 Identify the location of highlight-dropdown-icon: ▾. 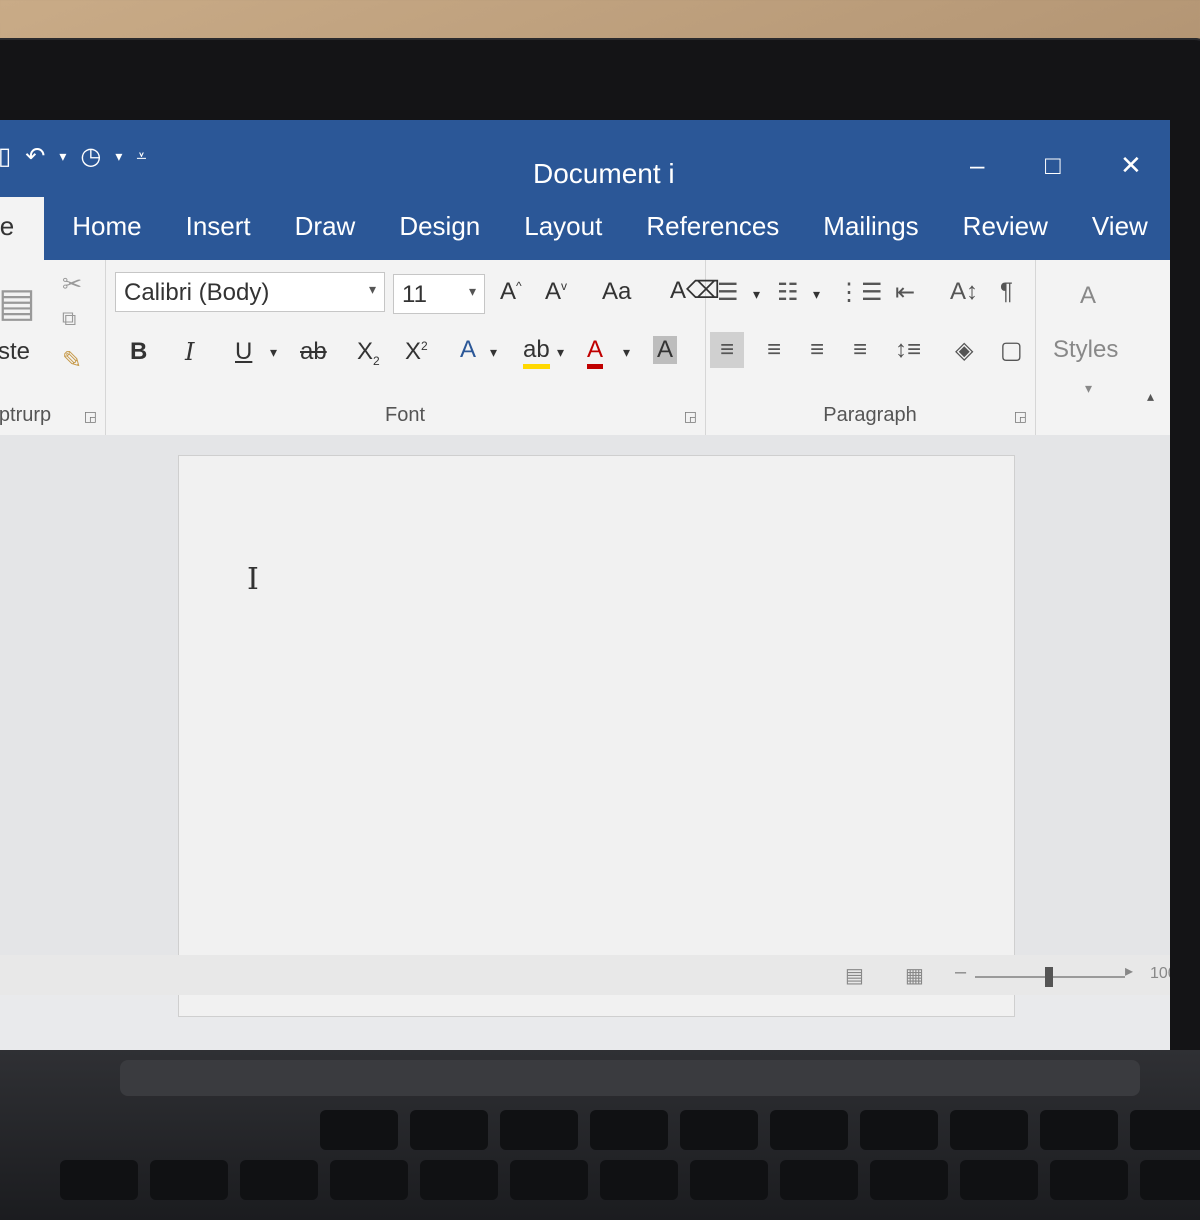
(560, 352).